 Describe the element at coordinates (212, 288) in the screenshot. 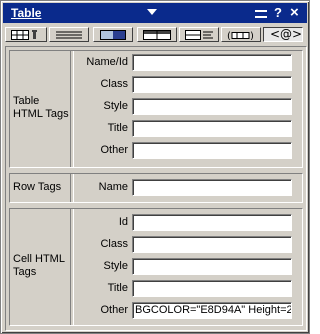

I see `cell-title-field` at that location.